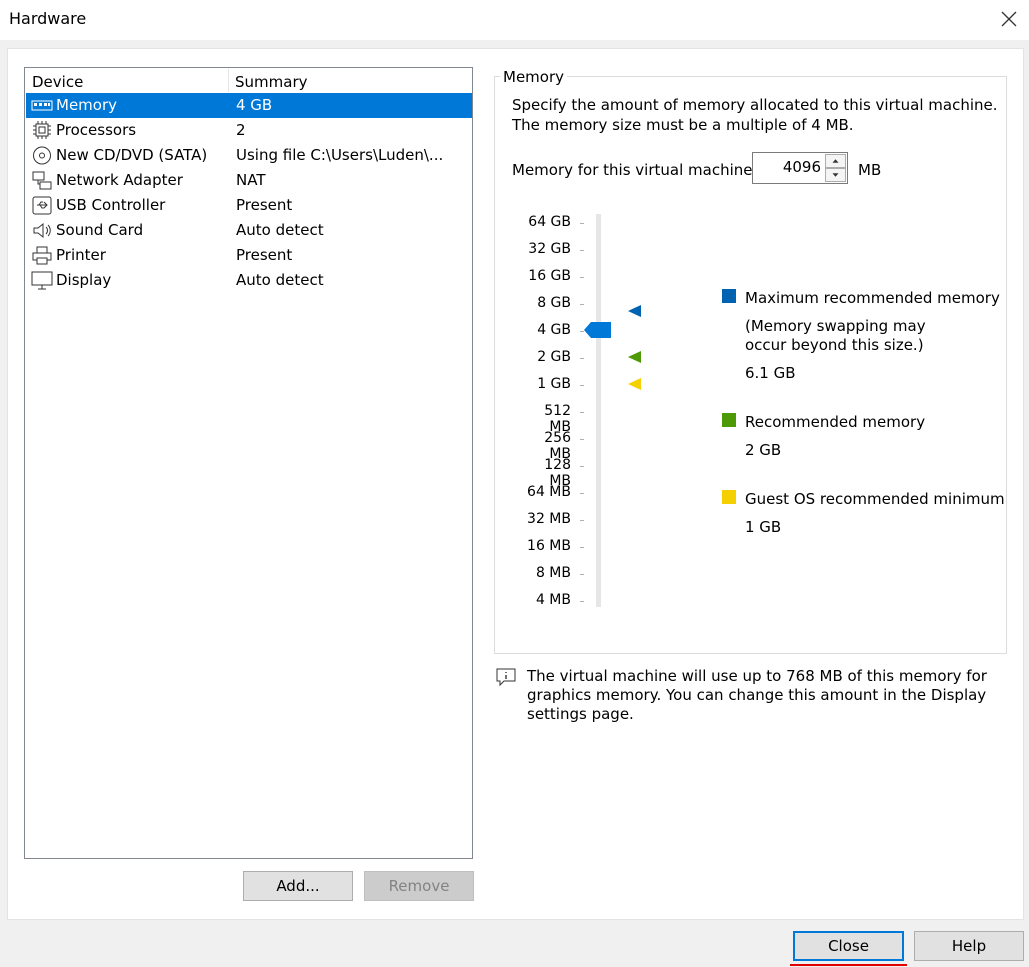  I want to click on device-row-network-adapter: Network Adapter NAT, so click(249, 180).